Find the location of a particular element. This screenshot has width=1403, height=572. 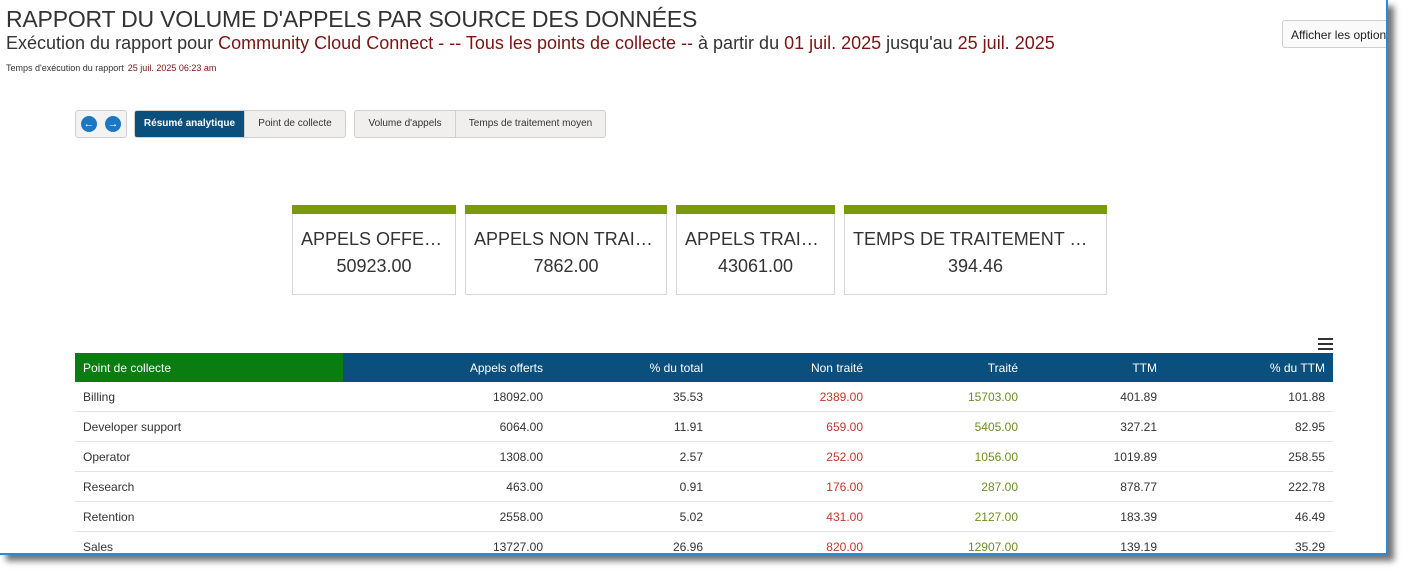

cell-collection-point: Sales is located at coordinates (209, 542).